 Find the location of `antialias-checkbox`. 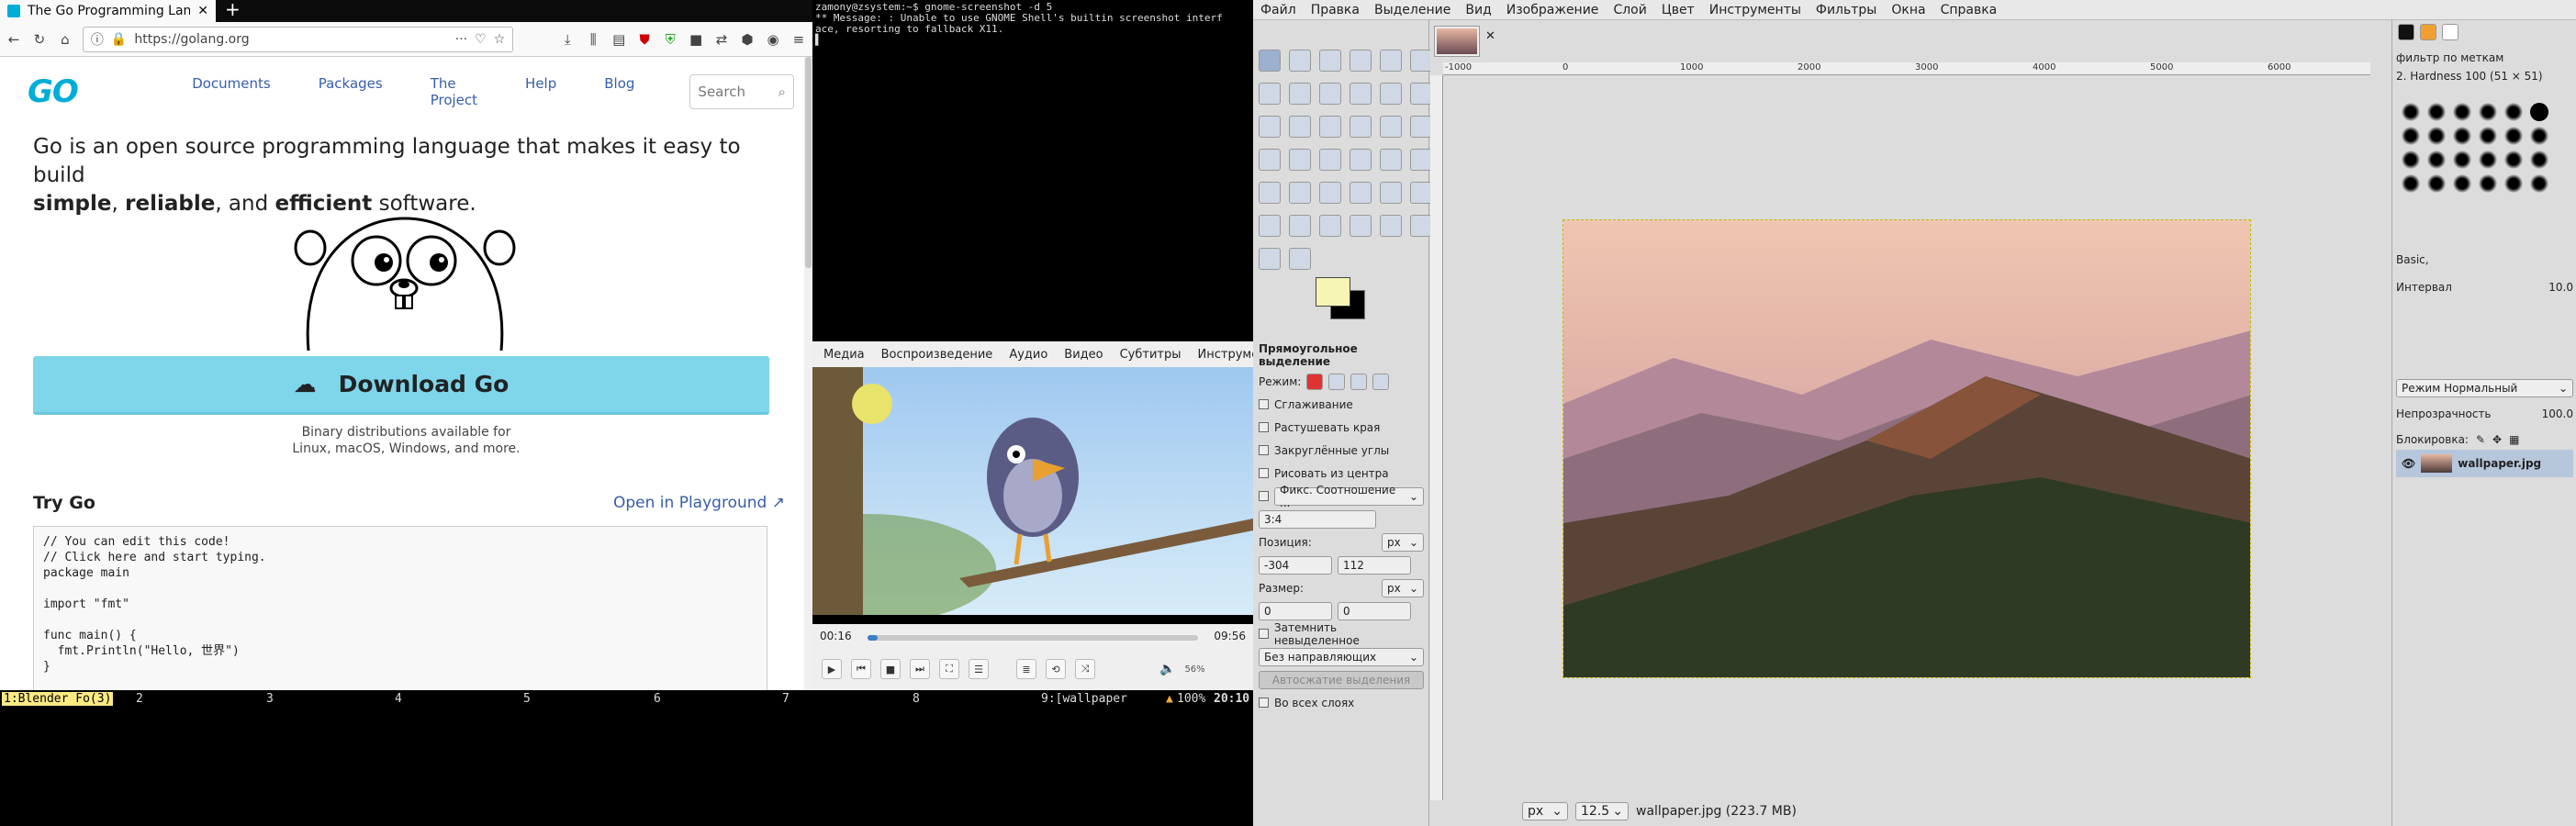

antialias-checkbox is located at coordinates (1264, 404).